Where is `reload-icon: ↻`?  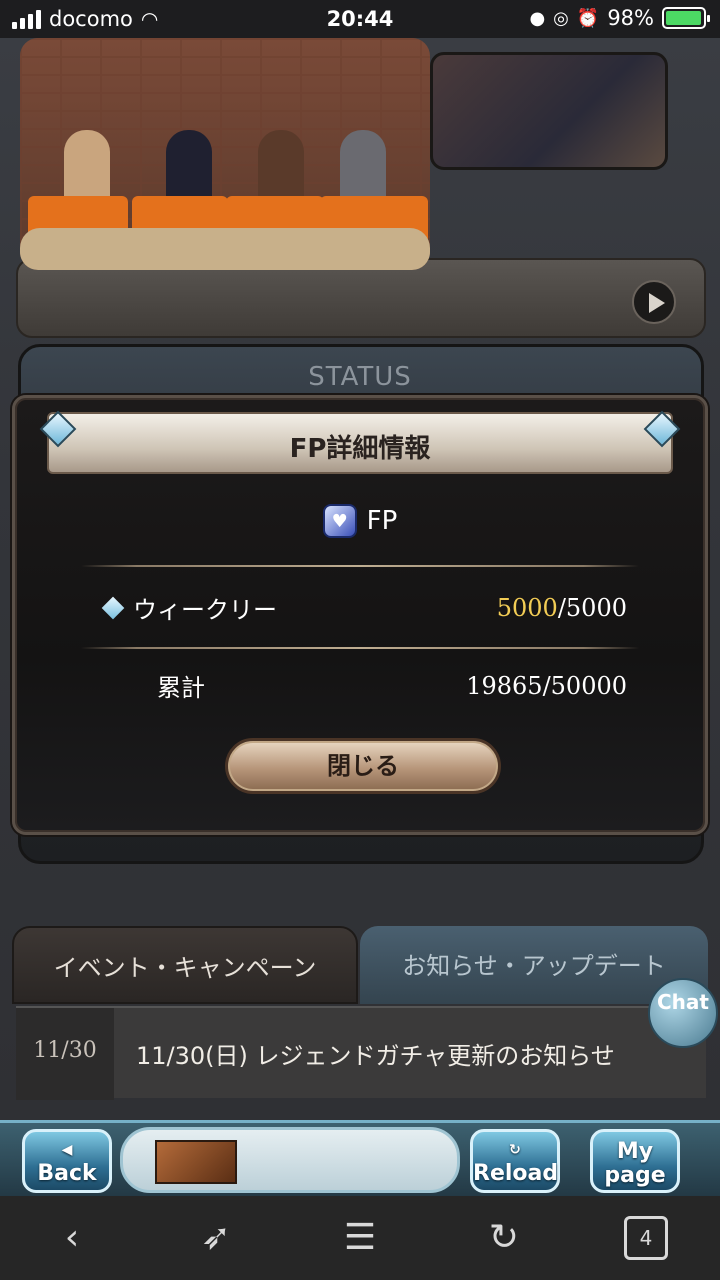
reload-icon: ↻ is located at coordinates (515, 1150).